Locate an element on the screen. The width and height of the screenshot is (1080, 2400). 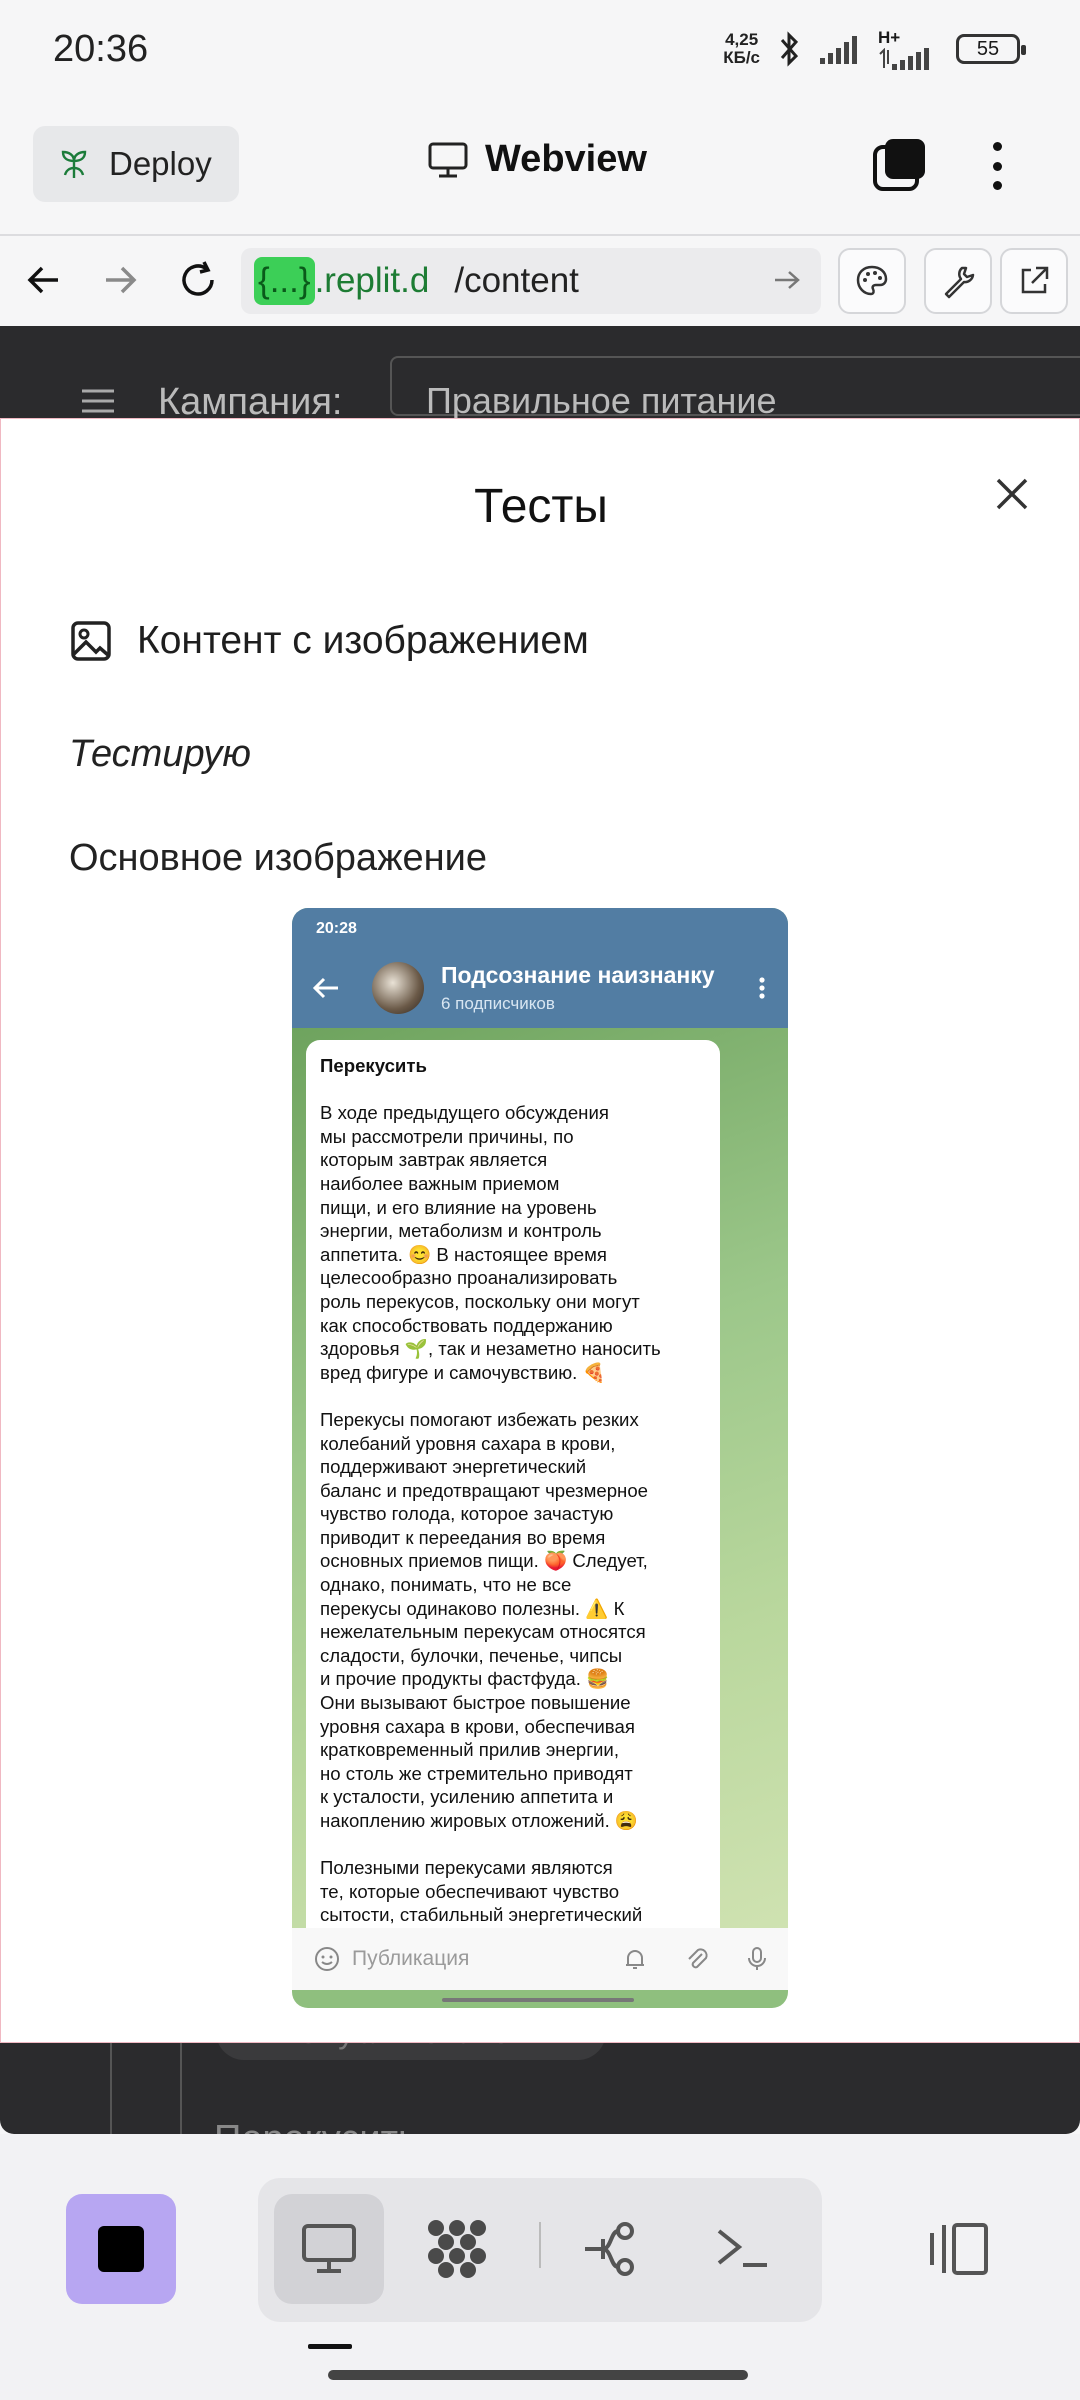
mic-icon is located at coordinates (757, 1958).